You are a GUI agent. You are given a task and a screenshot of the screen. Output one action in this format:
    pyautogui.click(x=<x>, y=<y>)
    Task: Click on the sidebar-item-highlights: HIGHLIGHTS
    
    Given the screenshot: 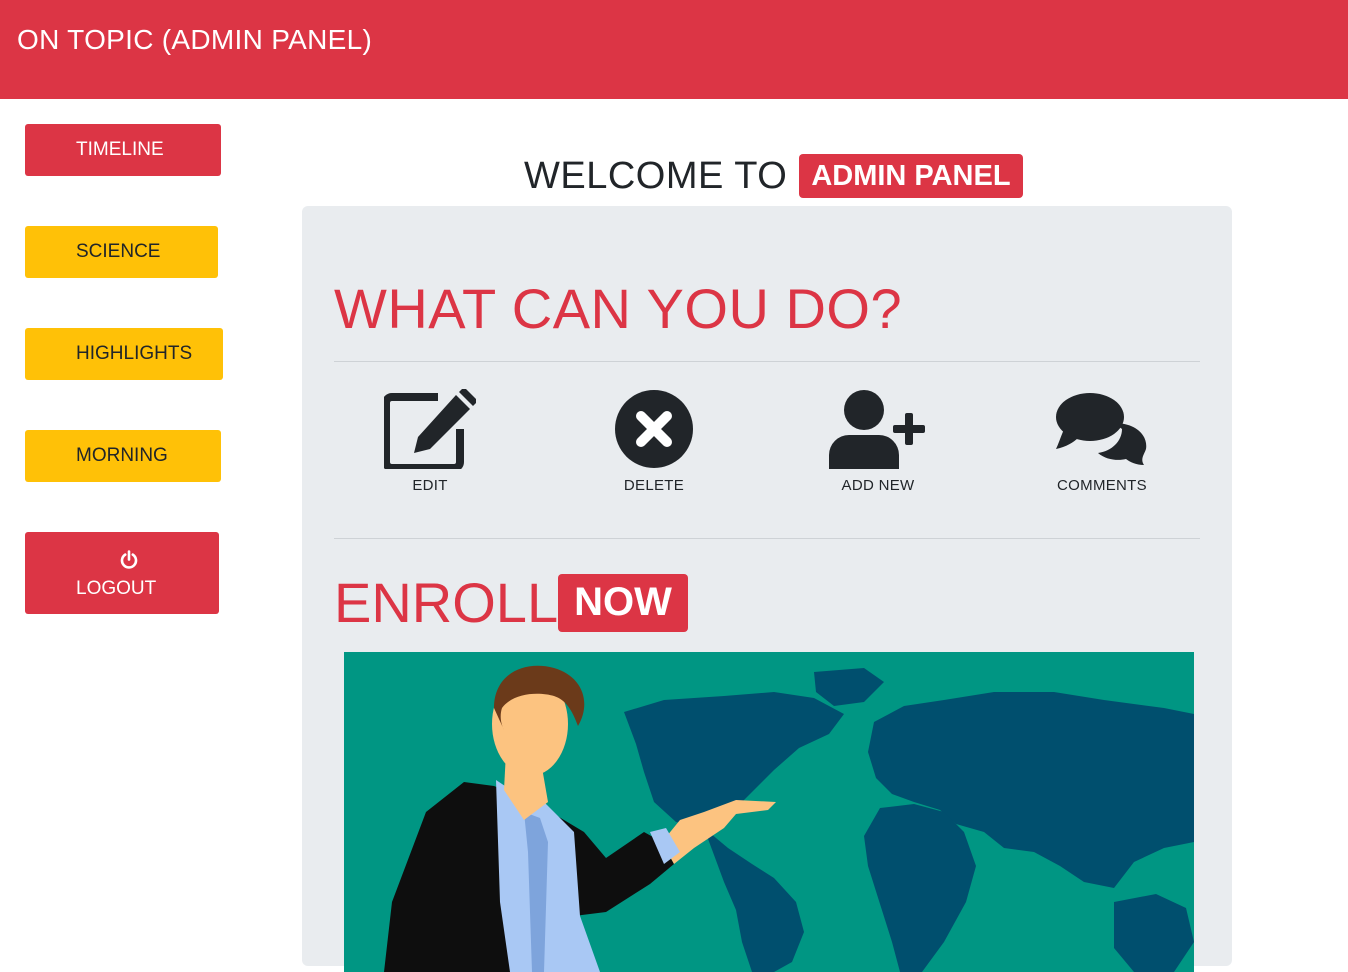 What is the action you would take?
    pyautogui.click(x=124, y=354)
    